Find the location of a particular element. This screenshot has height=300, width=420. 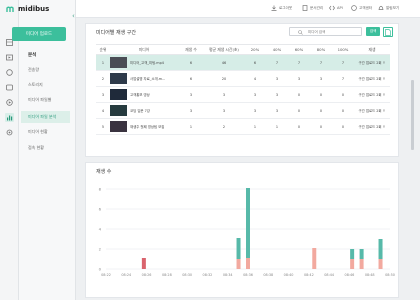

analytics-icon is located at coordinates (9, 117).